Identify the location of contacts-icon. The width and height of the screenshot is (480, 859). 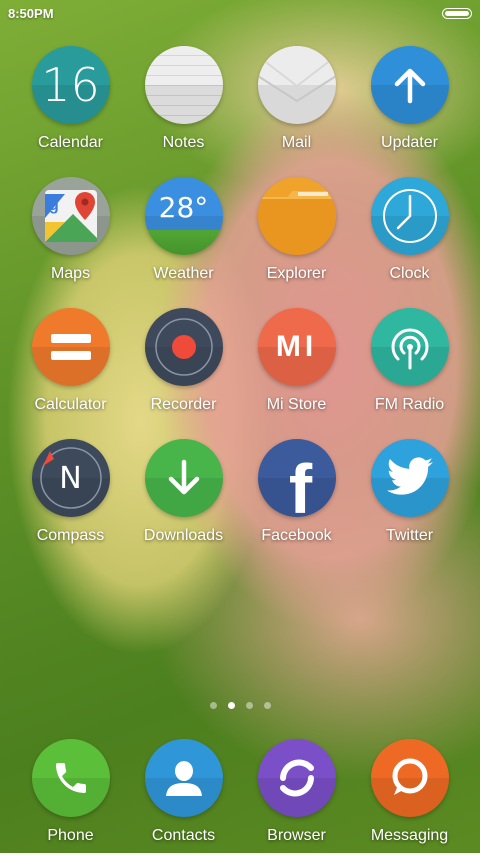
(183, 778).